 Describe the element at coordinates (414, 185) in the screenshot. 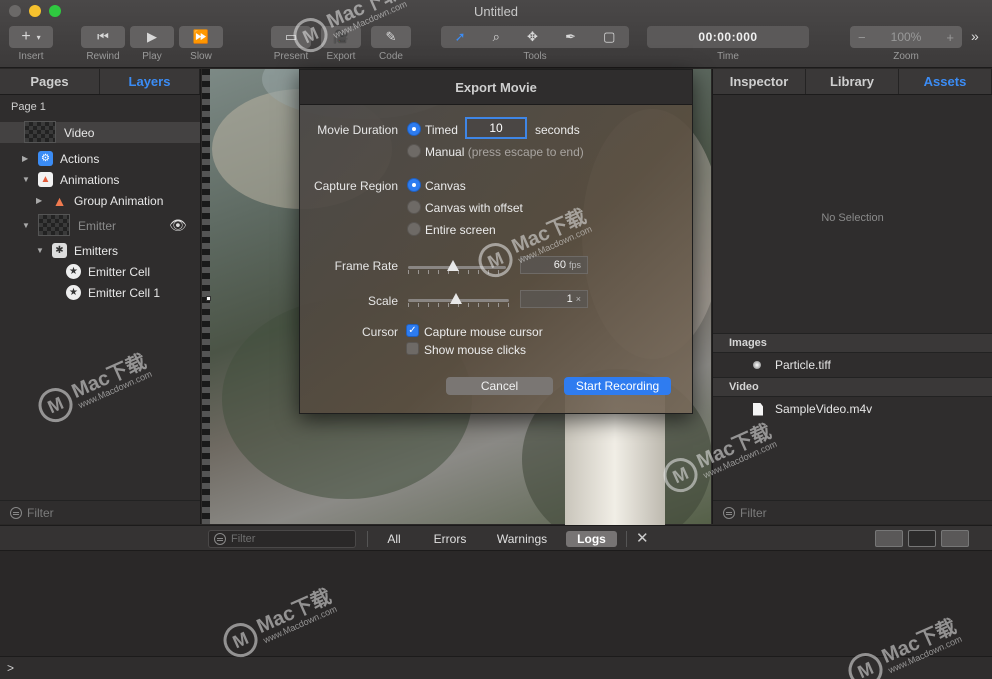

I see `canvas-radio` at that location.